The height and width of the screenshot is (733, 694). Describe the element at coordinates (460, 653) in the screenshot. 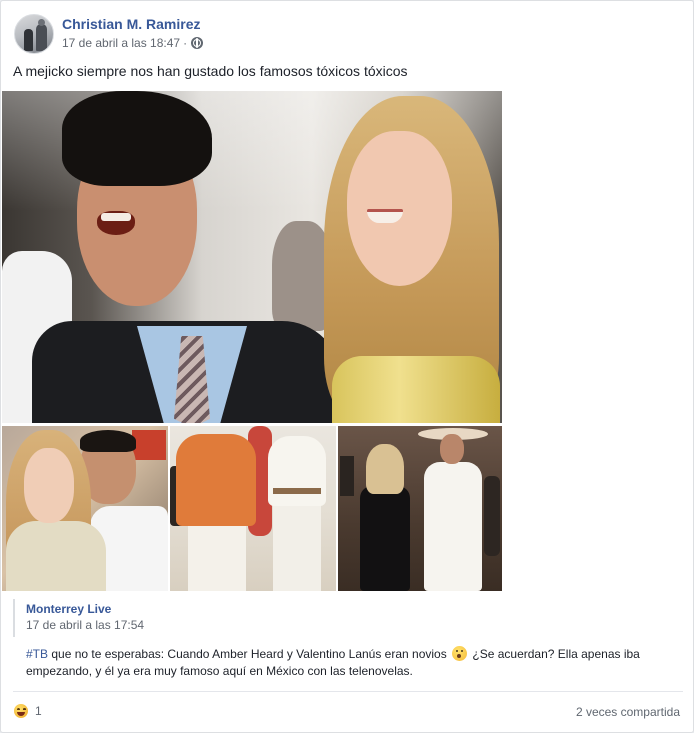

I see `hushed-face-emoji-icon` at that location.